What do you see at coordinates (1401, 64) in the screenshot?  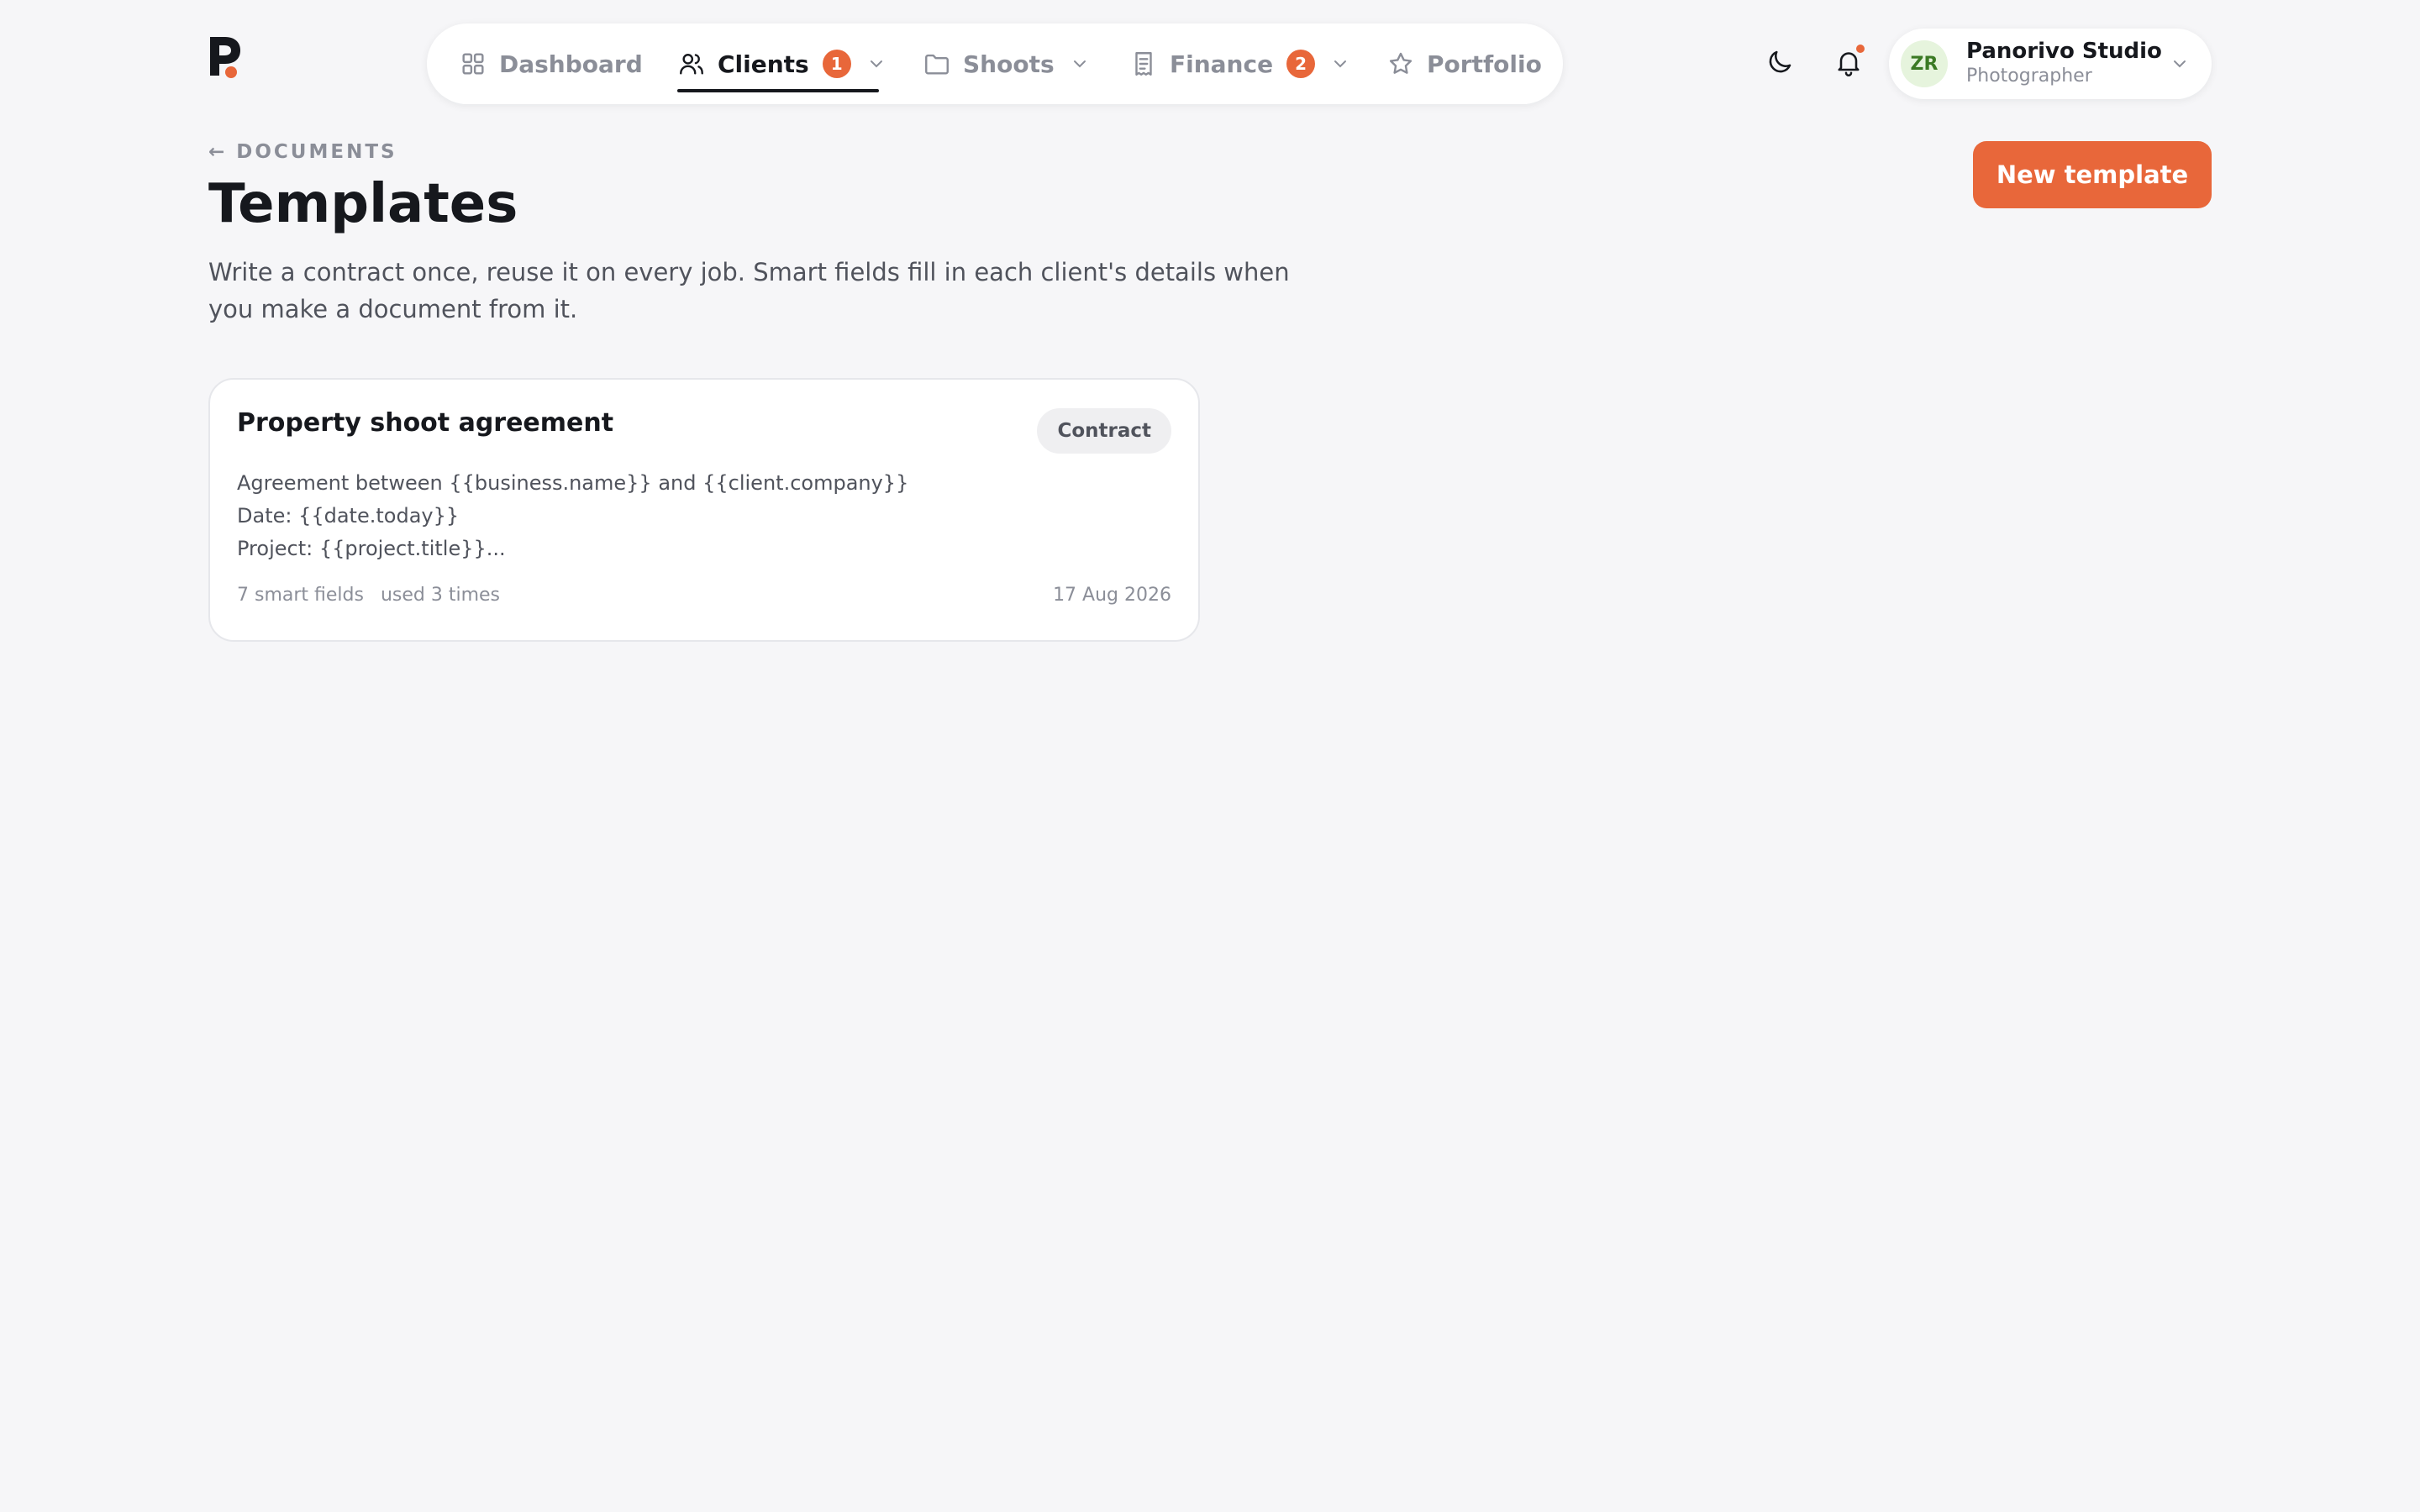 I see `star-icon` at bounding box center [1401, 64].